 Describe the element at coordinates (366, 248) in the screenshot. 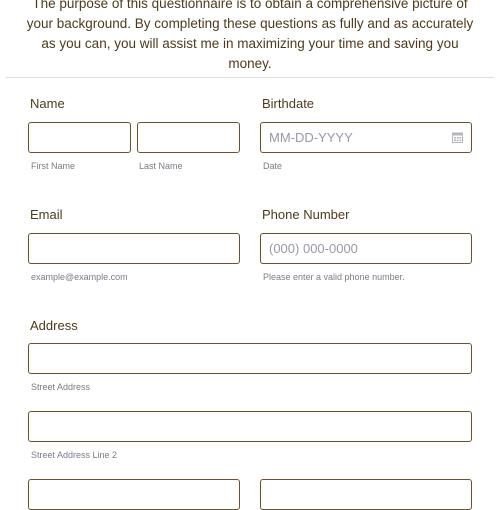

I see `phone-input: (000) 000-0000` at that location.